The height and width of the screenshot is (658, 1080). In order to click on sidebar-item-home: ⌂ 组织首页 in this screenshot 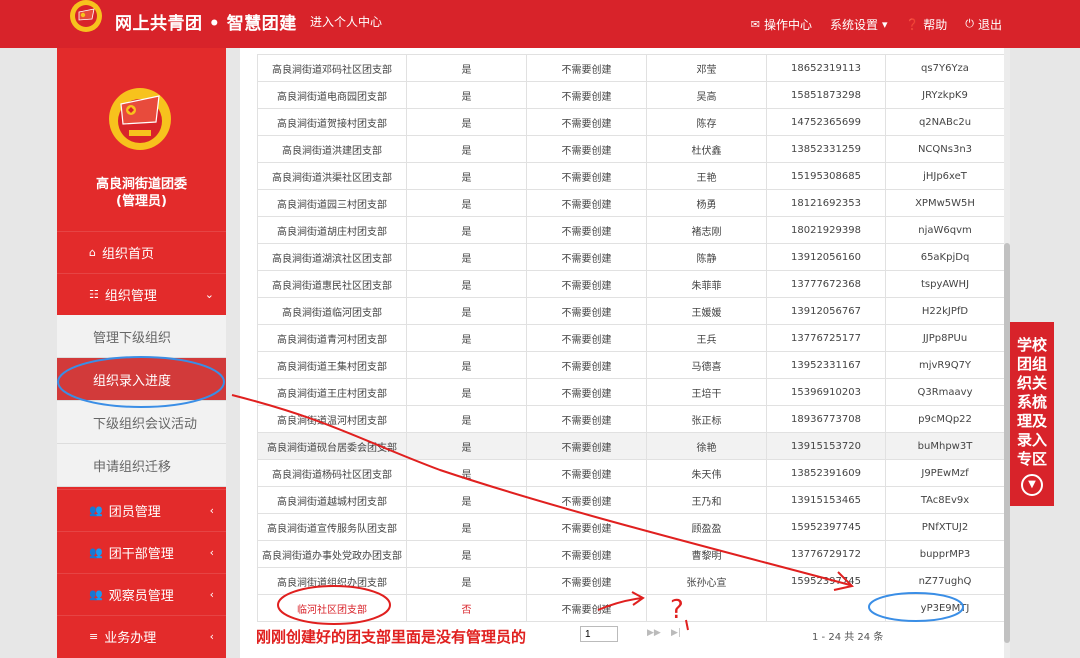, I will do `click(141, 252)`.